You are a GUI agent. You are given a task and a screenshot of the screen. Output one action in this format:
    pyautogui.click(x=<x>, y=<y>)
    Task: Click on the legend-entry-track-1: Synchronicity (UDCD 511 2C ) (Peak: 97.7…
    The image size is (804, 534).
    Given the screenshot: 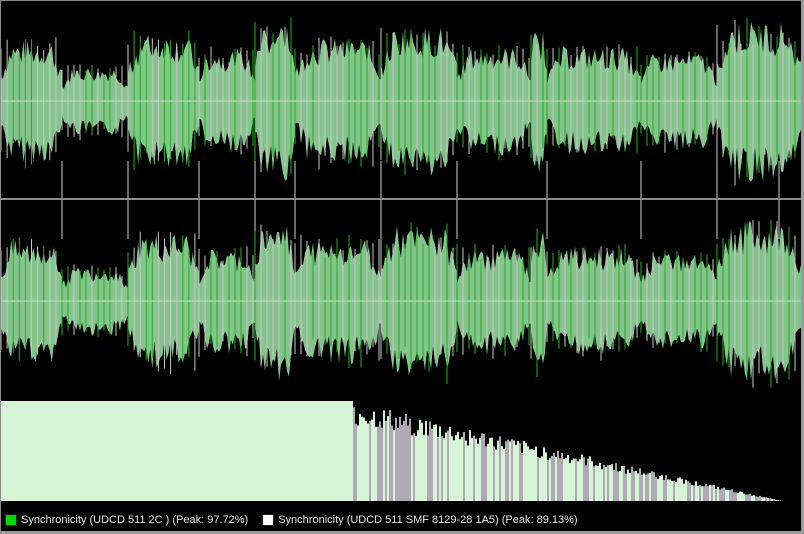 What is the action you would take?
    pyautogui.click(x=126, y=520)
    